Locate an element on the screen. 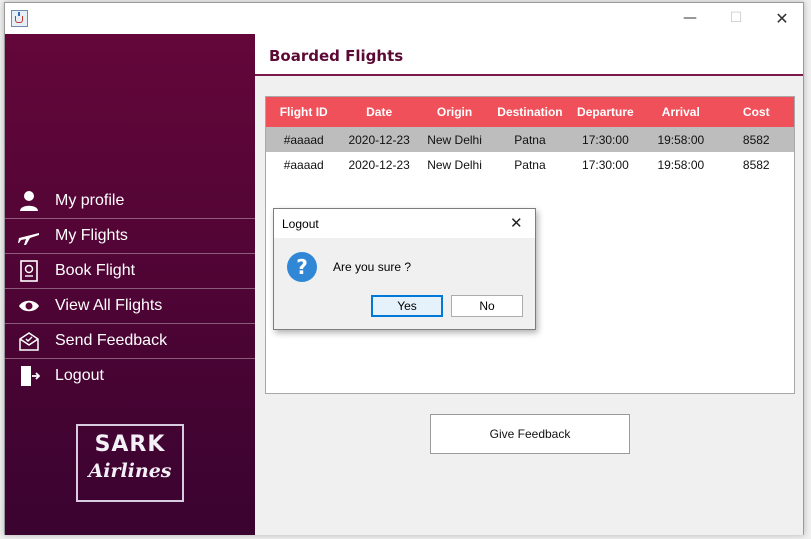  sidebar-item-label: View All Flights is located at coordinates (109, 305).